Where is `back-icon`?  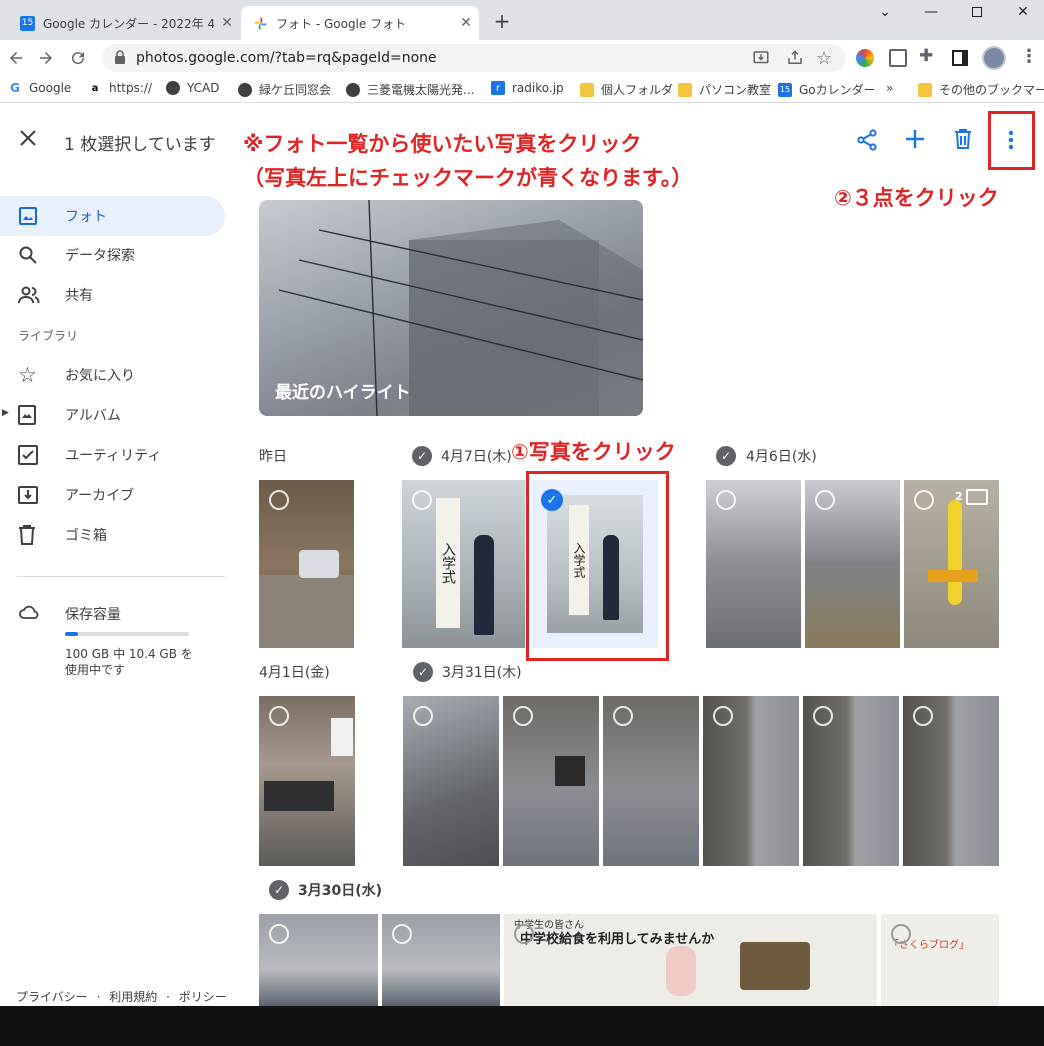
back-icon is located at coordinates (16, 58).